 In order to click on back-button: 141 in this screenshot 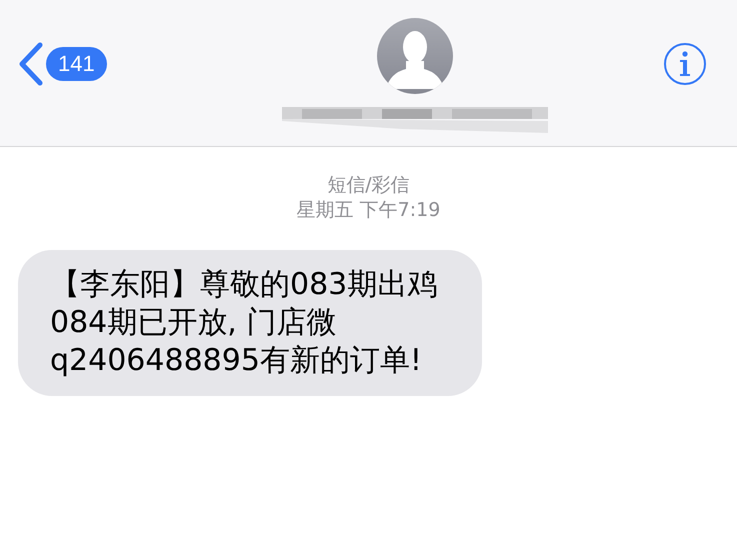, I will do `click(62, 64)`.